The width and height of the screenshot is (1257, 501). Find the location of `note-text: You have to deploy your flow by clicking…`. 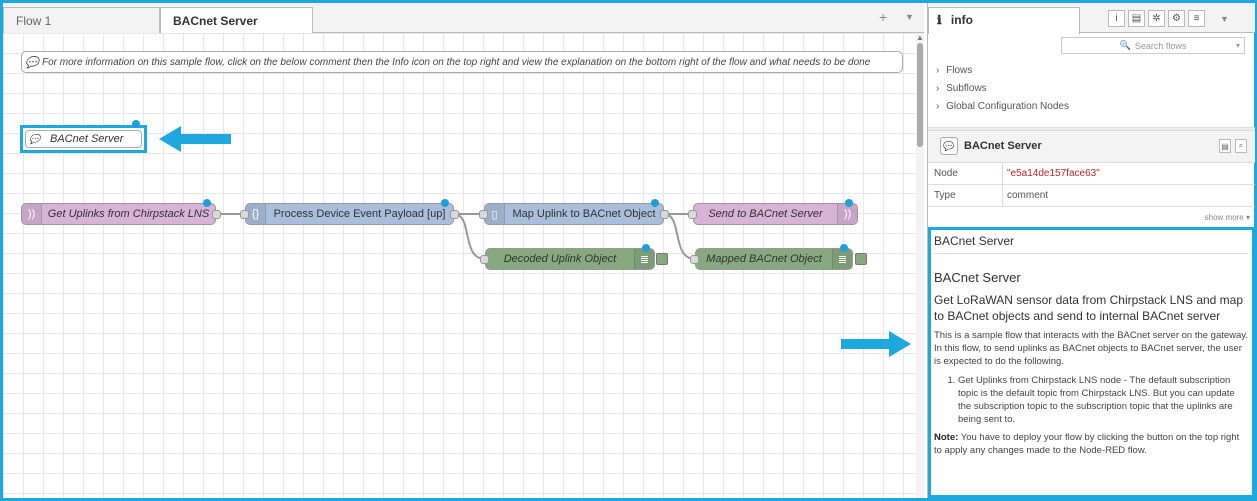

note-text: You have to deploy your flow by clicking… is located at coordinates (1087, 444).